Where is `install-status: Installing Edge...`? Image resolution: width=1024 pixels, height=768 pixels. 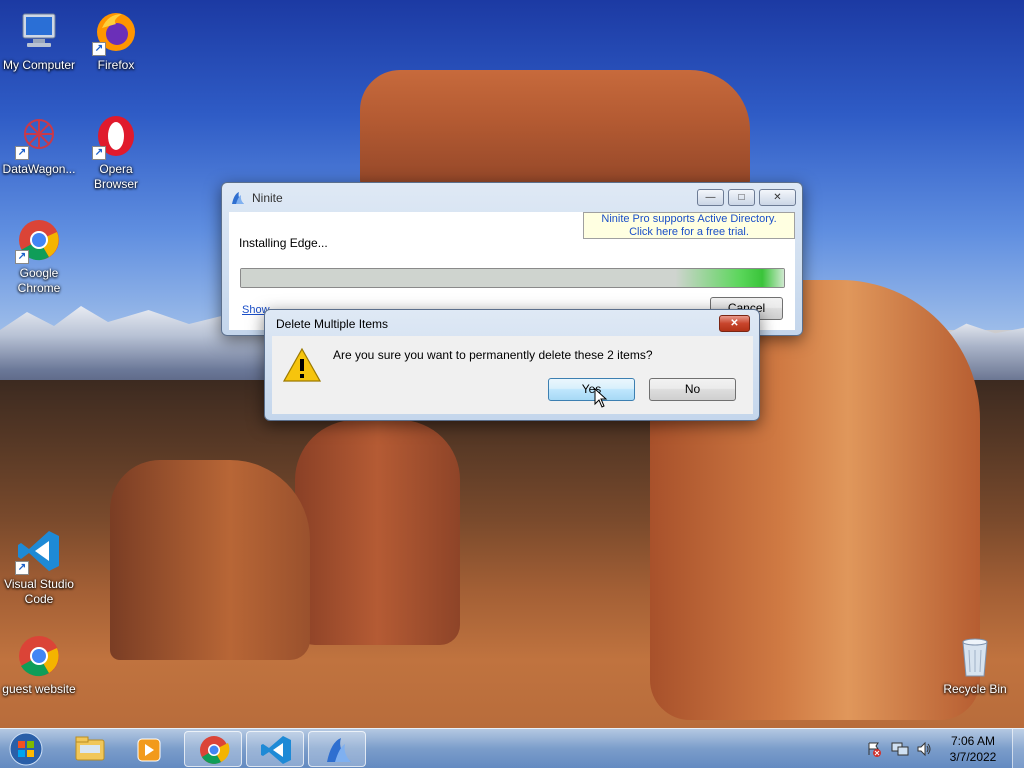 install-status: Installing Edge... is located at coordinates (283, 243).